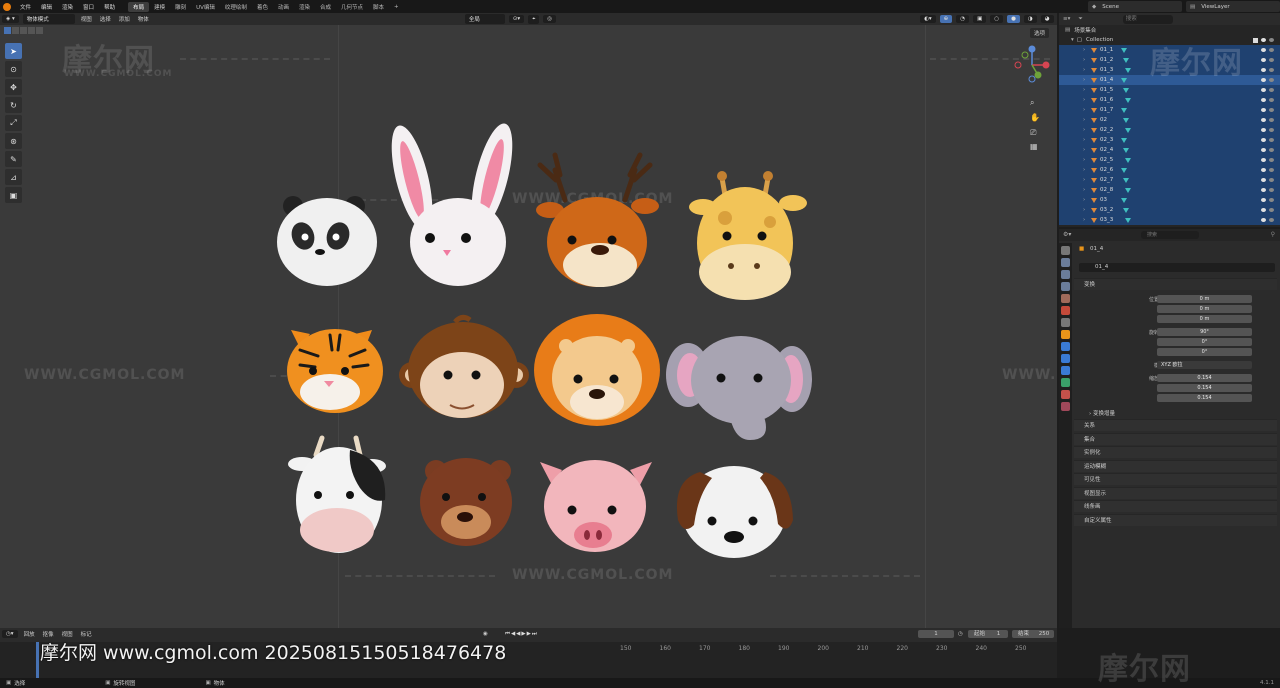 The height and width of the screenshot is (688, 1280). What do you see at coordinates (1067, 234) in the screenshot?
I see `properties-editor-icon: ⚙▾` at bounding box center [1067, 234].